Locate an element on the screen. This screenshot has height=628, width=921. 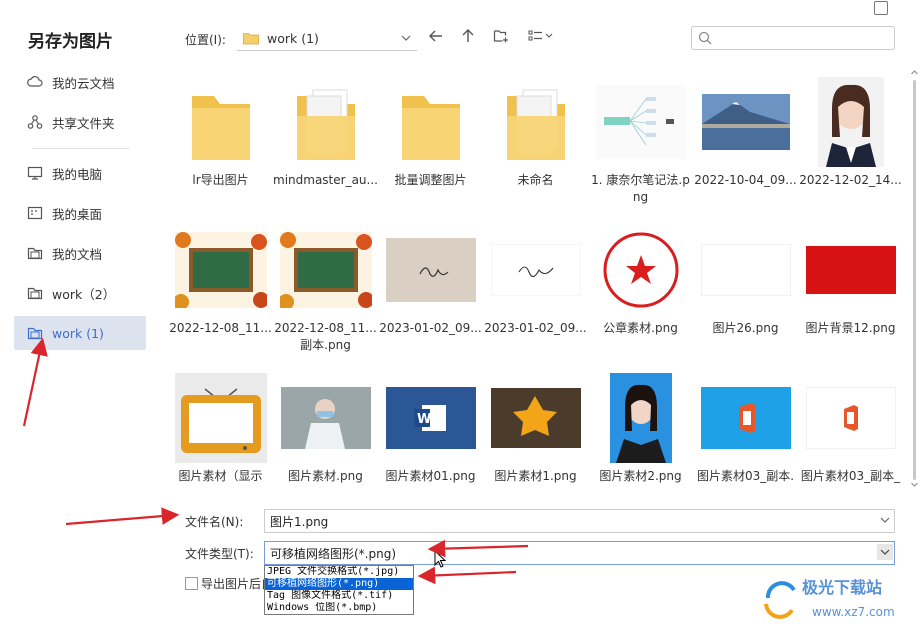
sidebar-item-label: 我的文档 is located at coordinates (77, 254).